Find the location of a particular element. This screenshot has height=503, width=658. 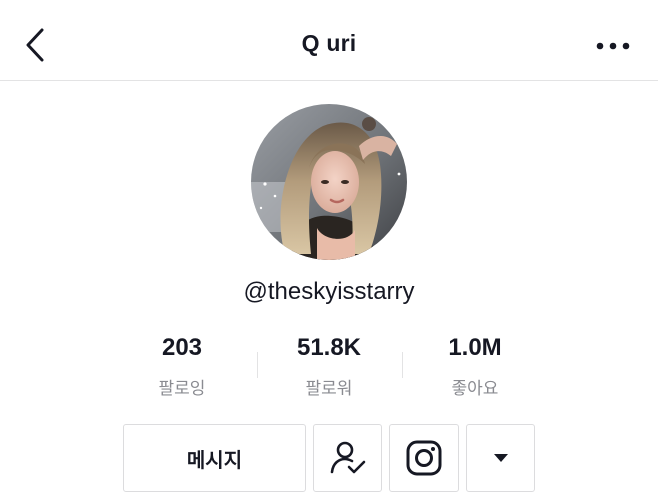

stat-following: 203 팔로잉 is located at coordinates (182, 366).